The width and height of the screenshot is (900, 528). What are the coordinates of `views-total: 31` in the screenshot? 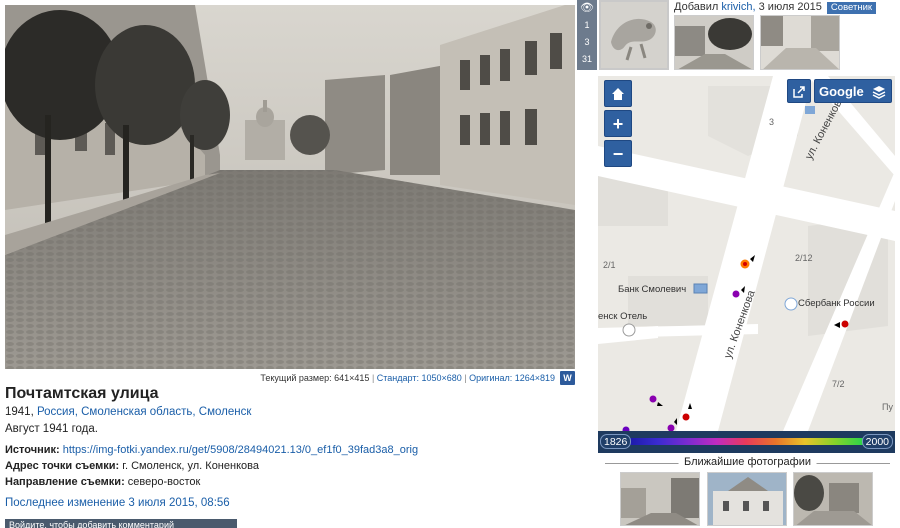 It's located at (586, 59).